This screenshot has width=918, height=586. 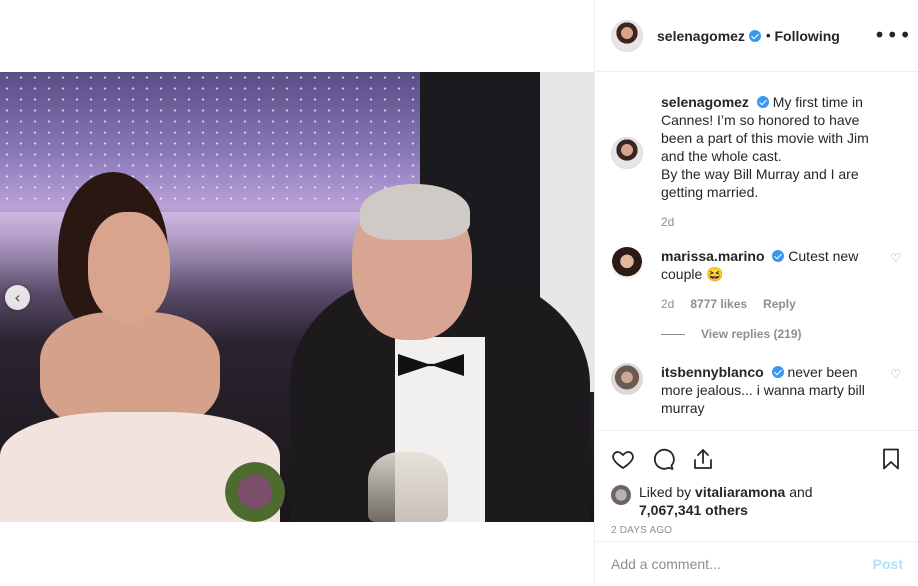 I want to click on following-button: Following, so click(x=807, y=36).